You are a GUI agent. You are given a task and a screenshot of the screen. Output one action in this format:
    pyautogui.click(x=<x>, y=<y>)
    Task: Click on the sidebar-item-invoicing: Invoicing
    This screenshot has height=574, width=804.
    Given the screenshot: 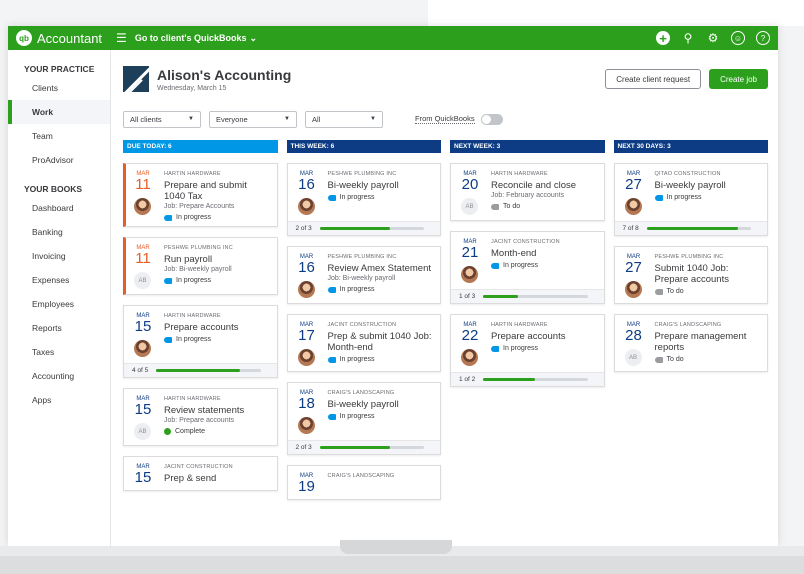 What is the action you would take?
    pyautogui.click(x=59, y=256)
    